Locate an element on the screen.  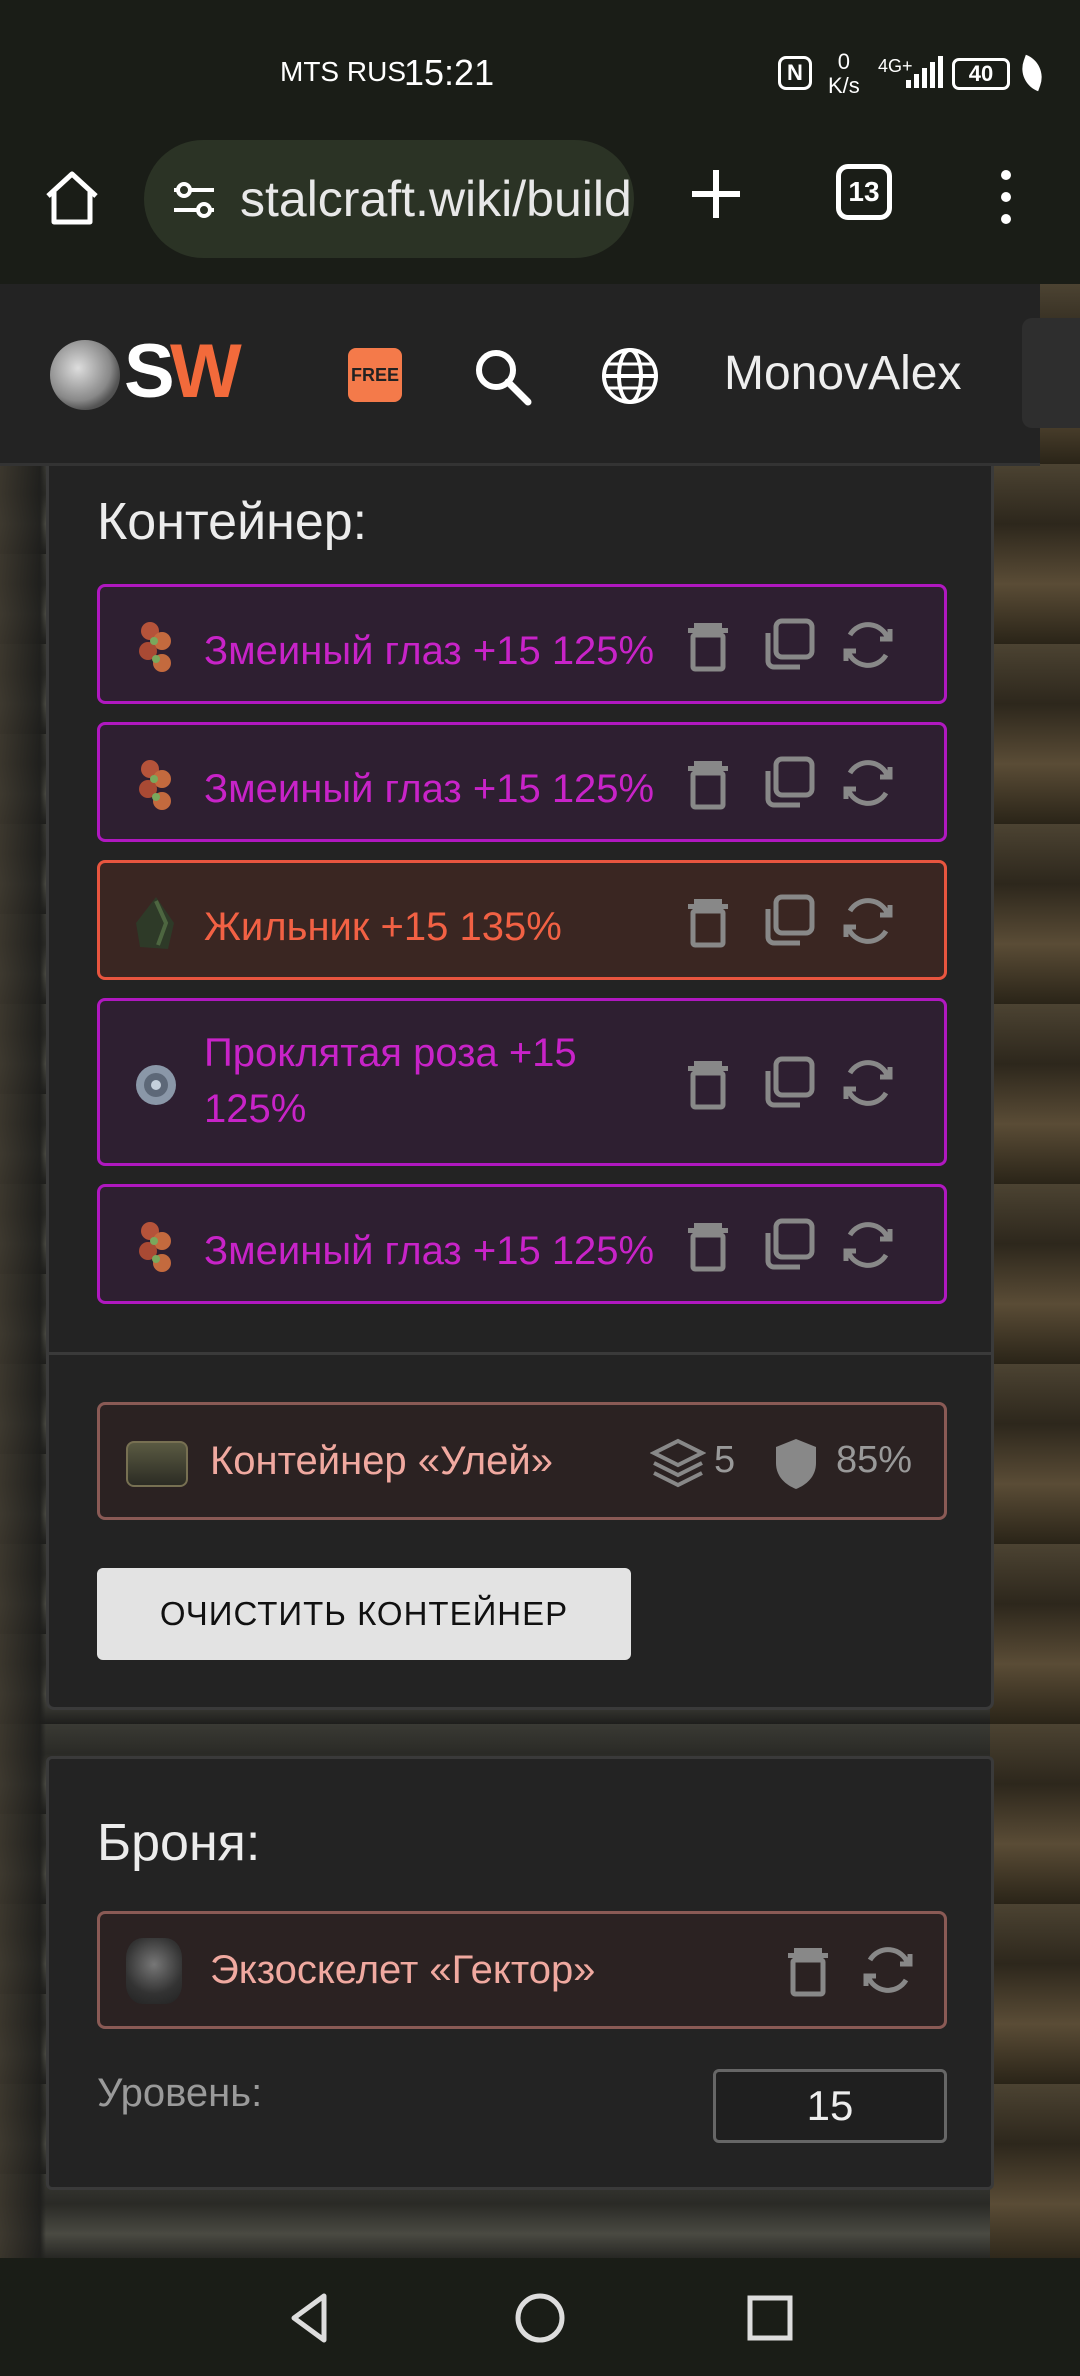
tab-switcher-button: 13 is located at coordinates (864, 192).